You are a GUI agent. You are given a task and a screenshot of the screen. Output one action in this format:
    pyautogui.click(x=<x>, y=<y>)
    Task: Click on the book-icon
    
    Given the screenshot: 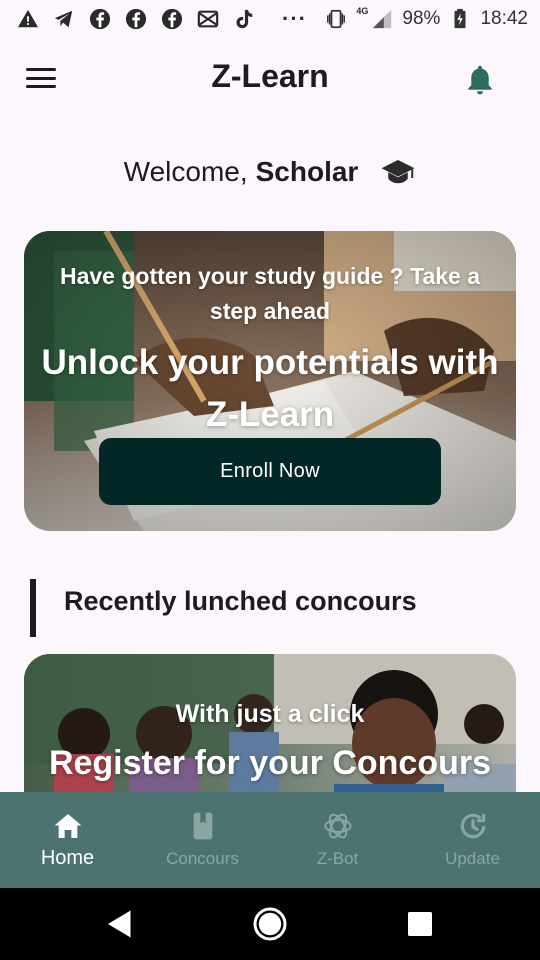 What is the action you would take?
    pyautogui.click(x=202, y=826)
    